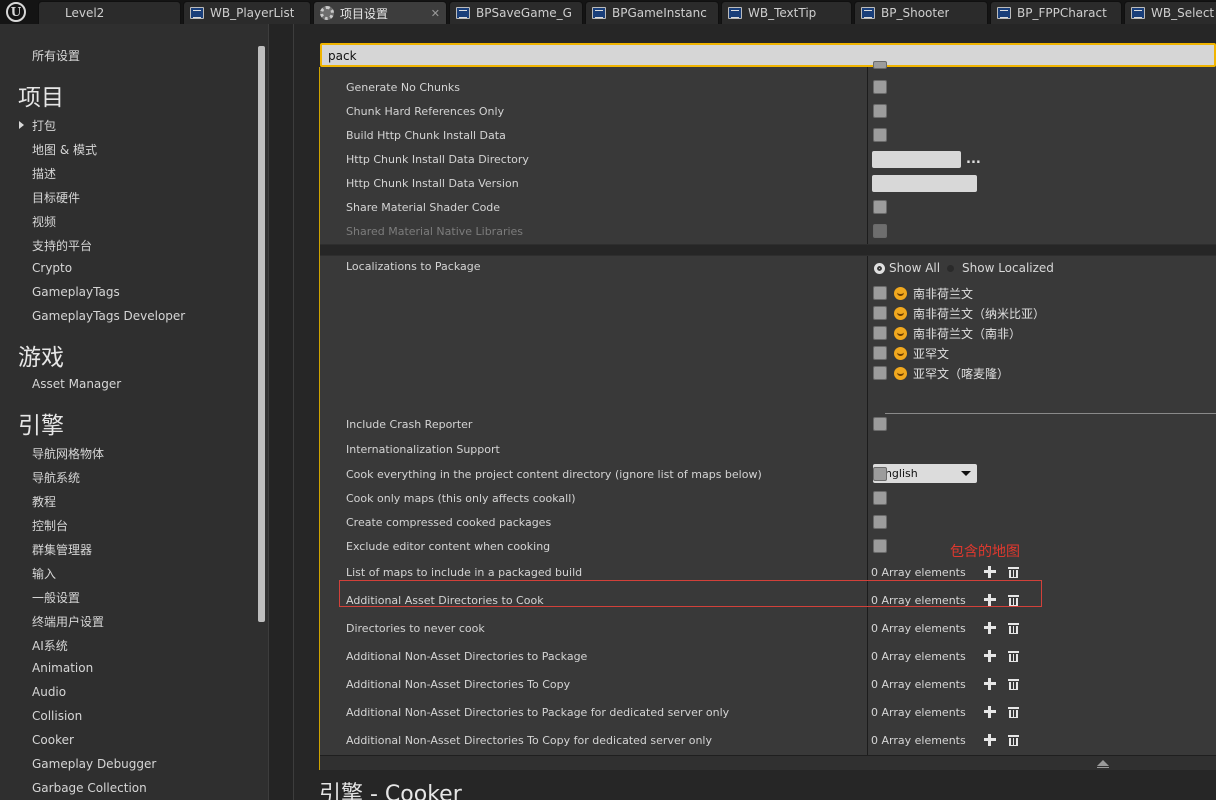  I want to click on sidebar-item-input: 输入, so click(44, 573).